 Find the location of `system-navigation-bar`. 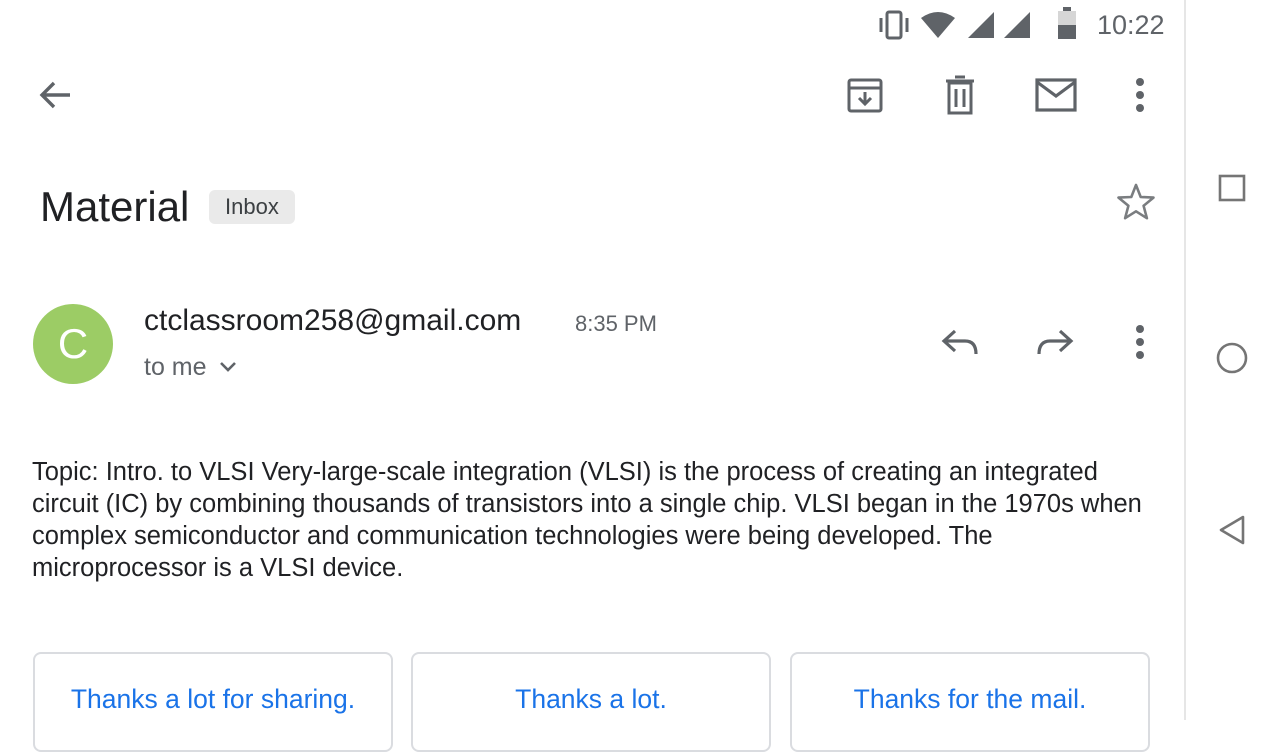

system-navigation-bar is located at coordinates (1232, 360).